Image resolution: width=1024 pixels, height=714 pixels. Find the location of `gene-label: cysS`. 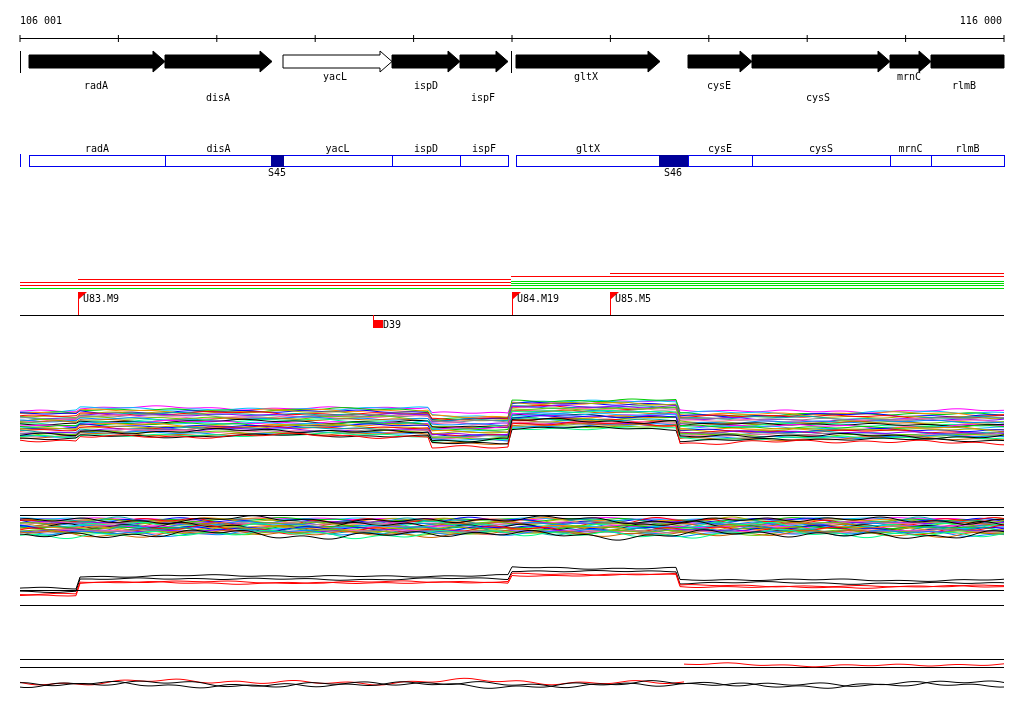

gene-label: cysS is located at coordinates (818, 97).